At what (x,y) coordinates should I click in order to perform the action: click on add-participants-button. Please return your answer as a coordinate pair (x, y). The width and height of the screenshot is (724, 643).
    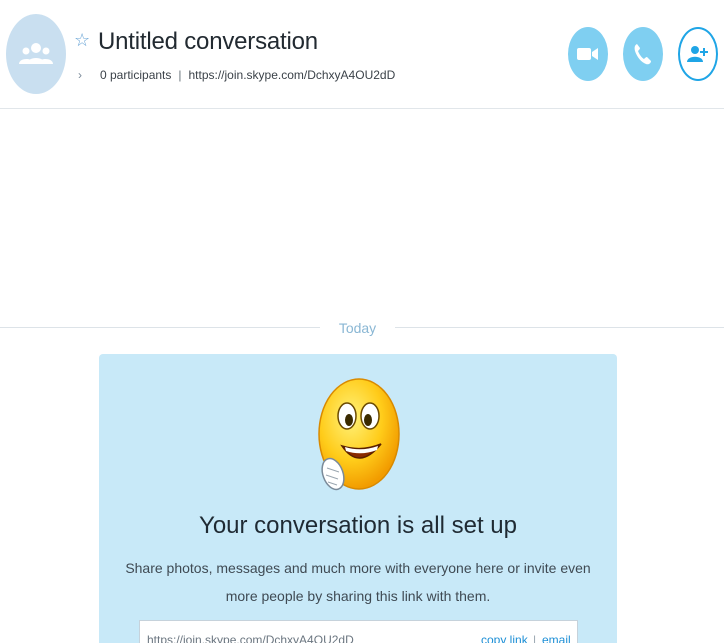
    Looking at the image, I should click on (698, 54).